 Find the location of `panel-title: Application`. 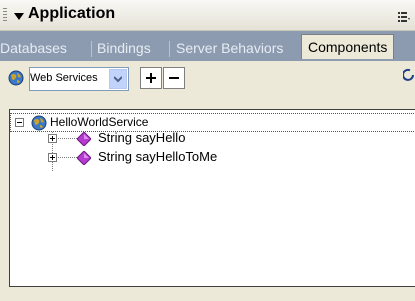

panel-title: Application is located at coordinates (72, 13).